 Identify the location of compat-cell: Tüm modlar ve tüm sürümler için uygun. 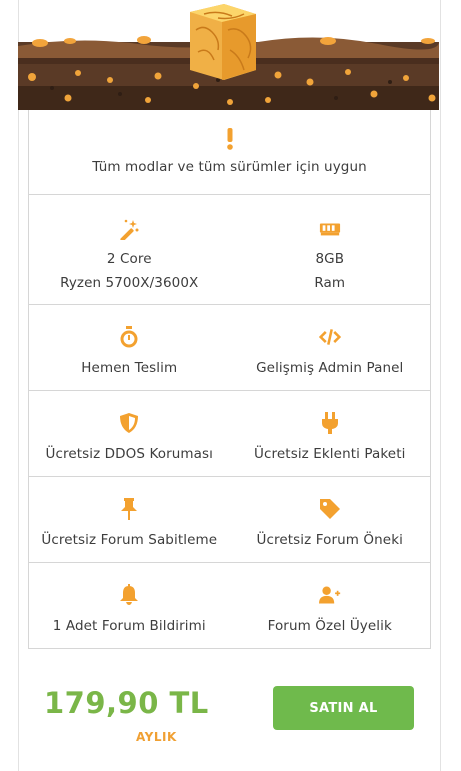
(229, 152).